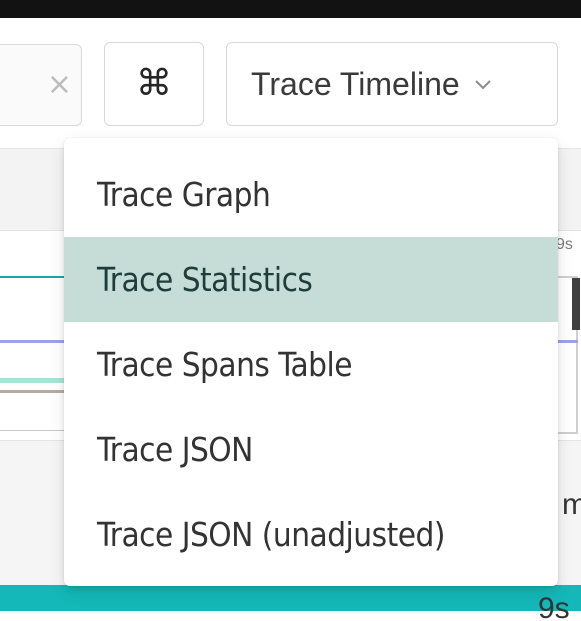  I want to click on menu-item-trace-spans-table: Trace Spans Table, so click(311, 364).